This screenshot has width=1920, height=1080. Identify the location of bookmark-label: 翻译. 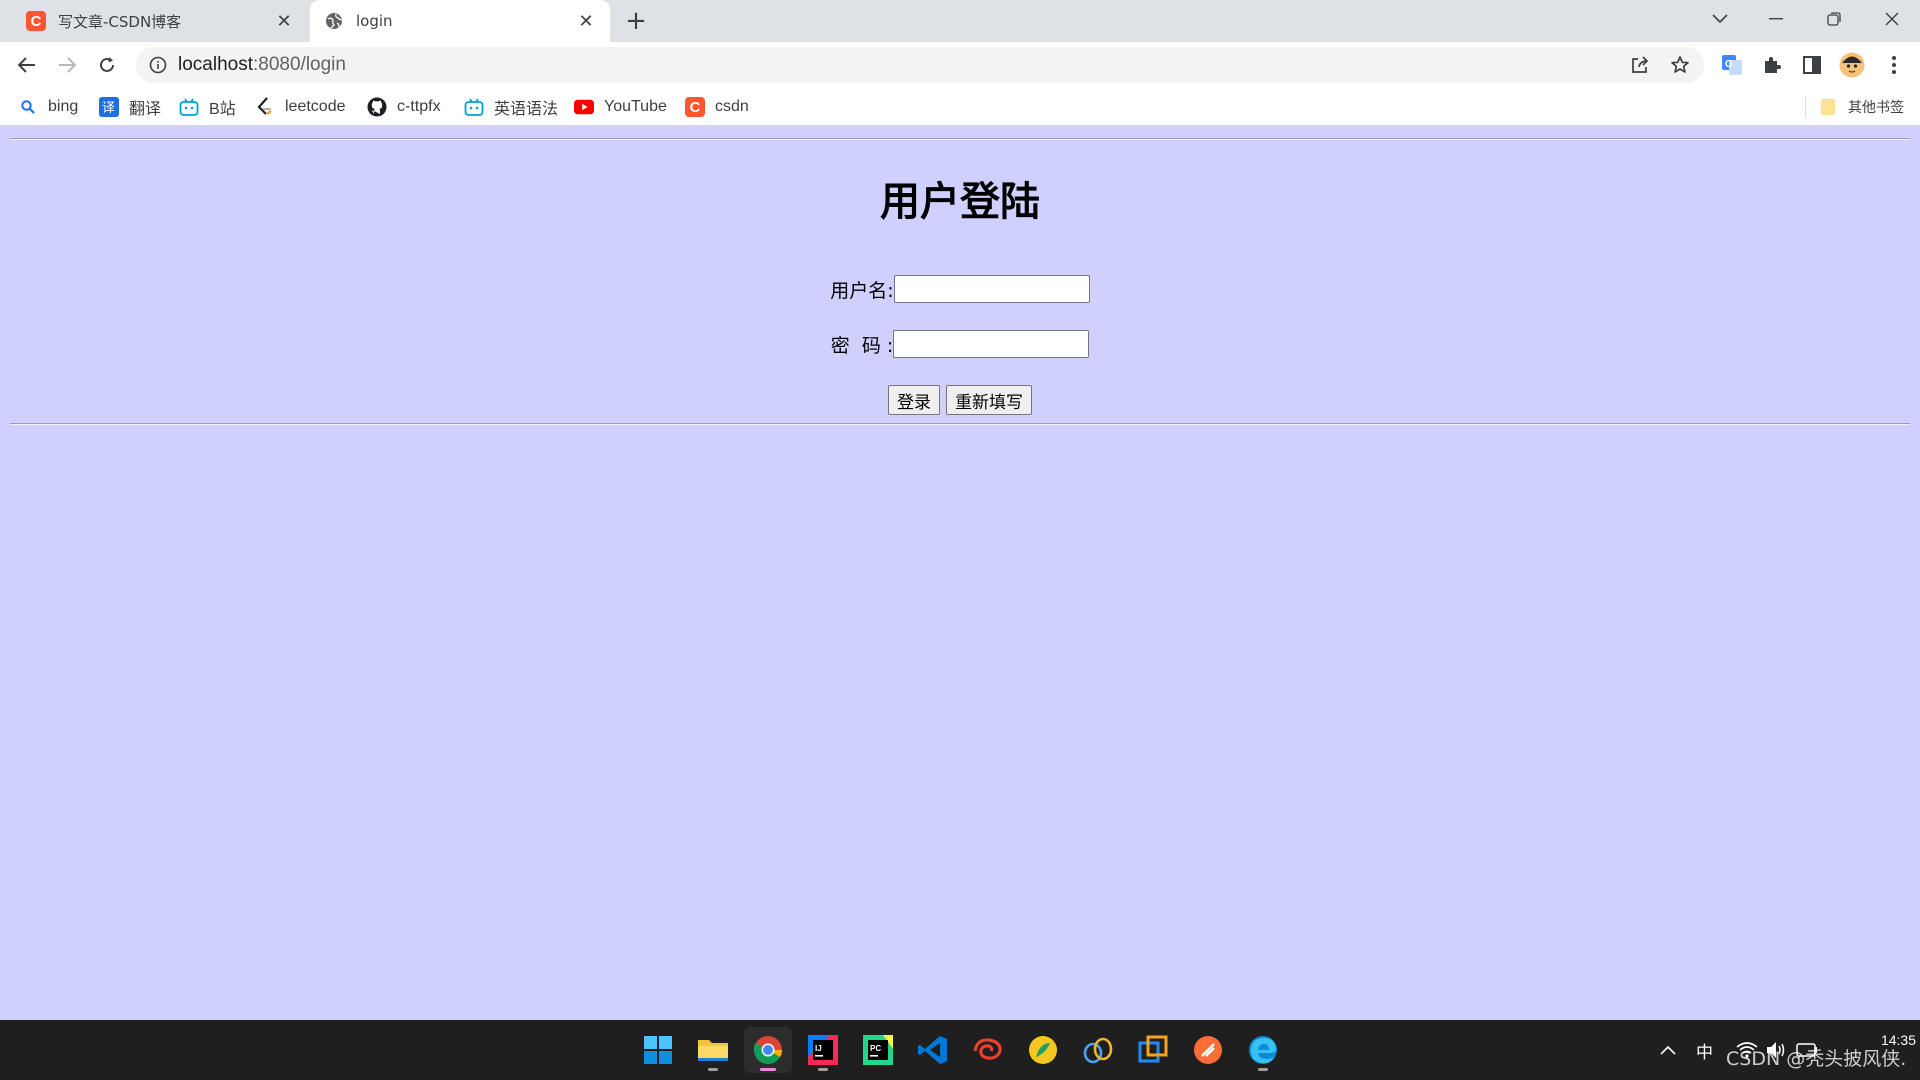
(145, 109).